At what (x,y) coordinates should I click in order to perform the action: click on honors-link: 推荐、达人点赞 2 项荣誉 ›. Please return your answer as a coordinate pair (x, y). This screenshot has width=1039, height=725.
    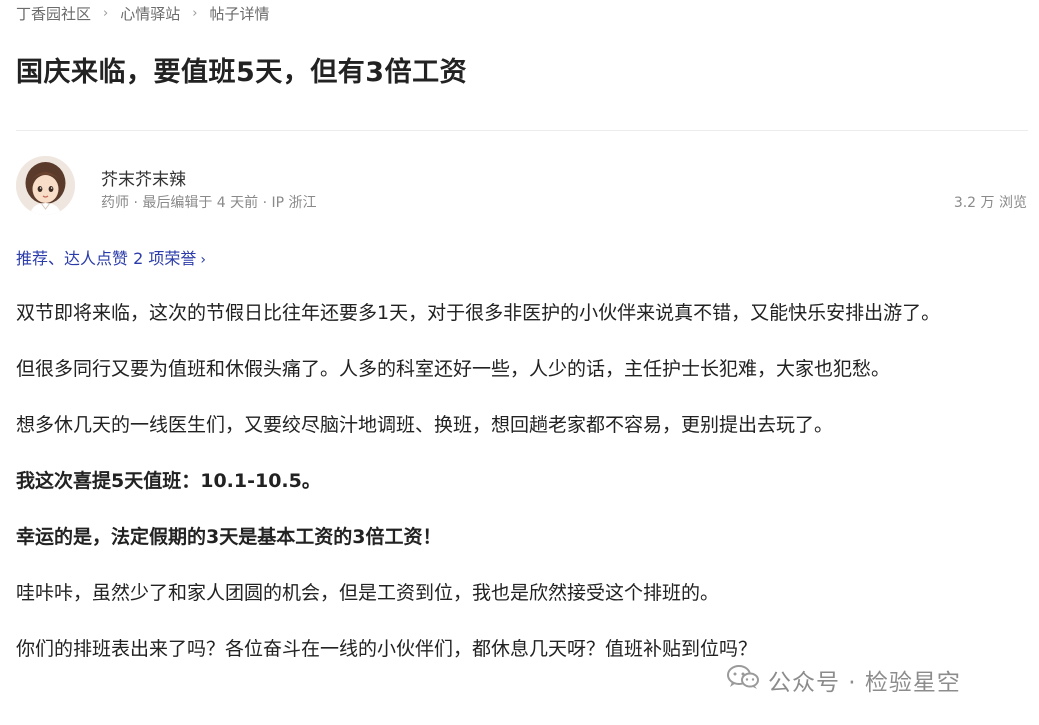
    Looking at the image, I should click on (111, 257).